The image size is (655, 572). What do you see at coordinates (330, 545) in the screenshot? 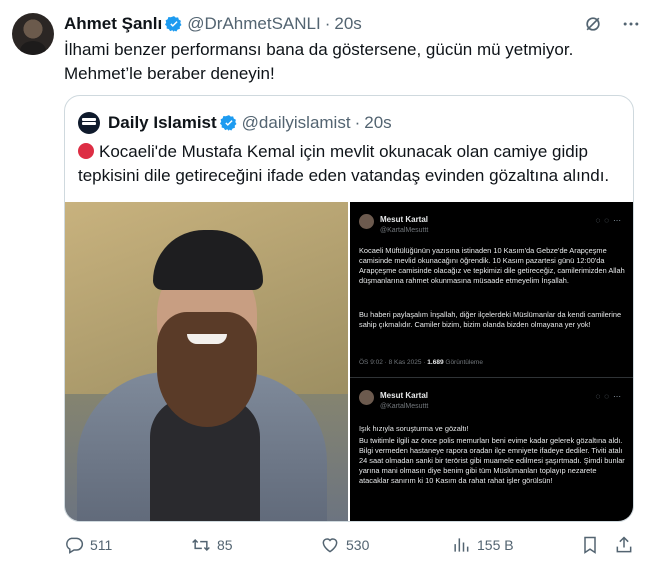
I see `like-icon` at bounding box center [330, 545].